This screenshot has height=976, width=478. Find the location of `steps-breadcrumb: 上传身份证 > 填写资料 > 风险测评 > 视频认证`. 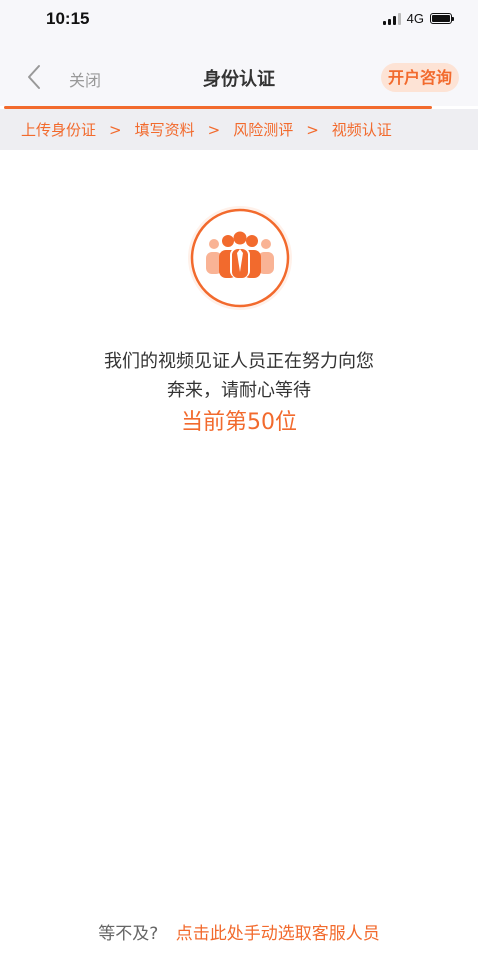

steps-breadcrumb: 上传身份证 > 填写资料 > 风险测评 > 视频认证 is located at coordinates (239, 129).